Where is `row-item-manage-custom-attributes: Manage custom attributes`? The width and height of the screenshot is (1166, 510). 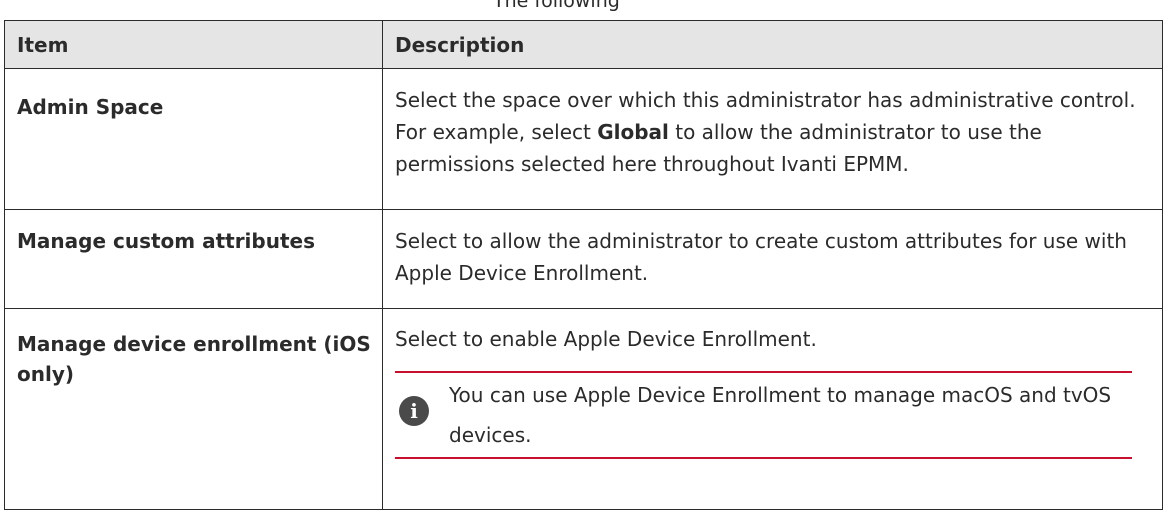
row-item-manage-custom-attributes: Manage custom attributes is located at coordinates (193, 259).